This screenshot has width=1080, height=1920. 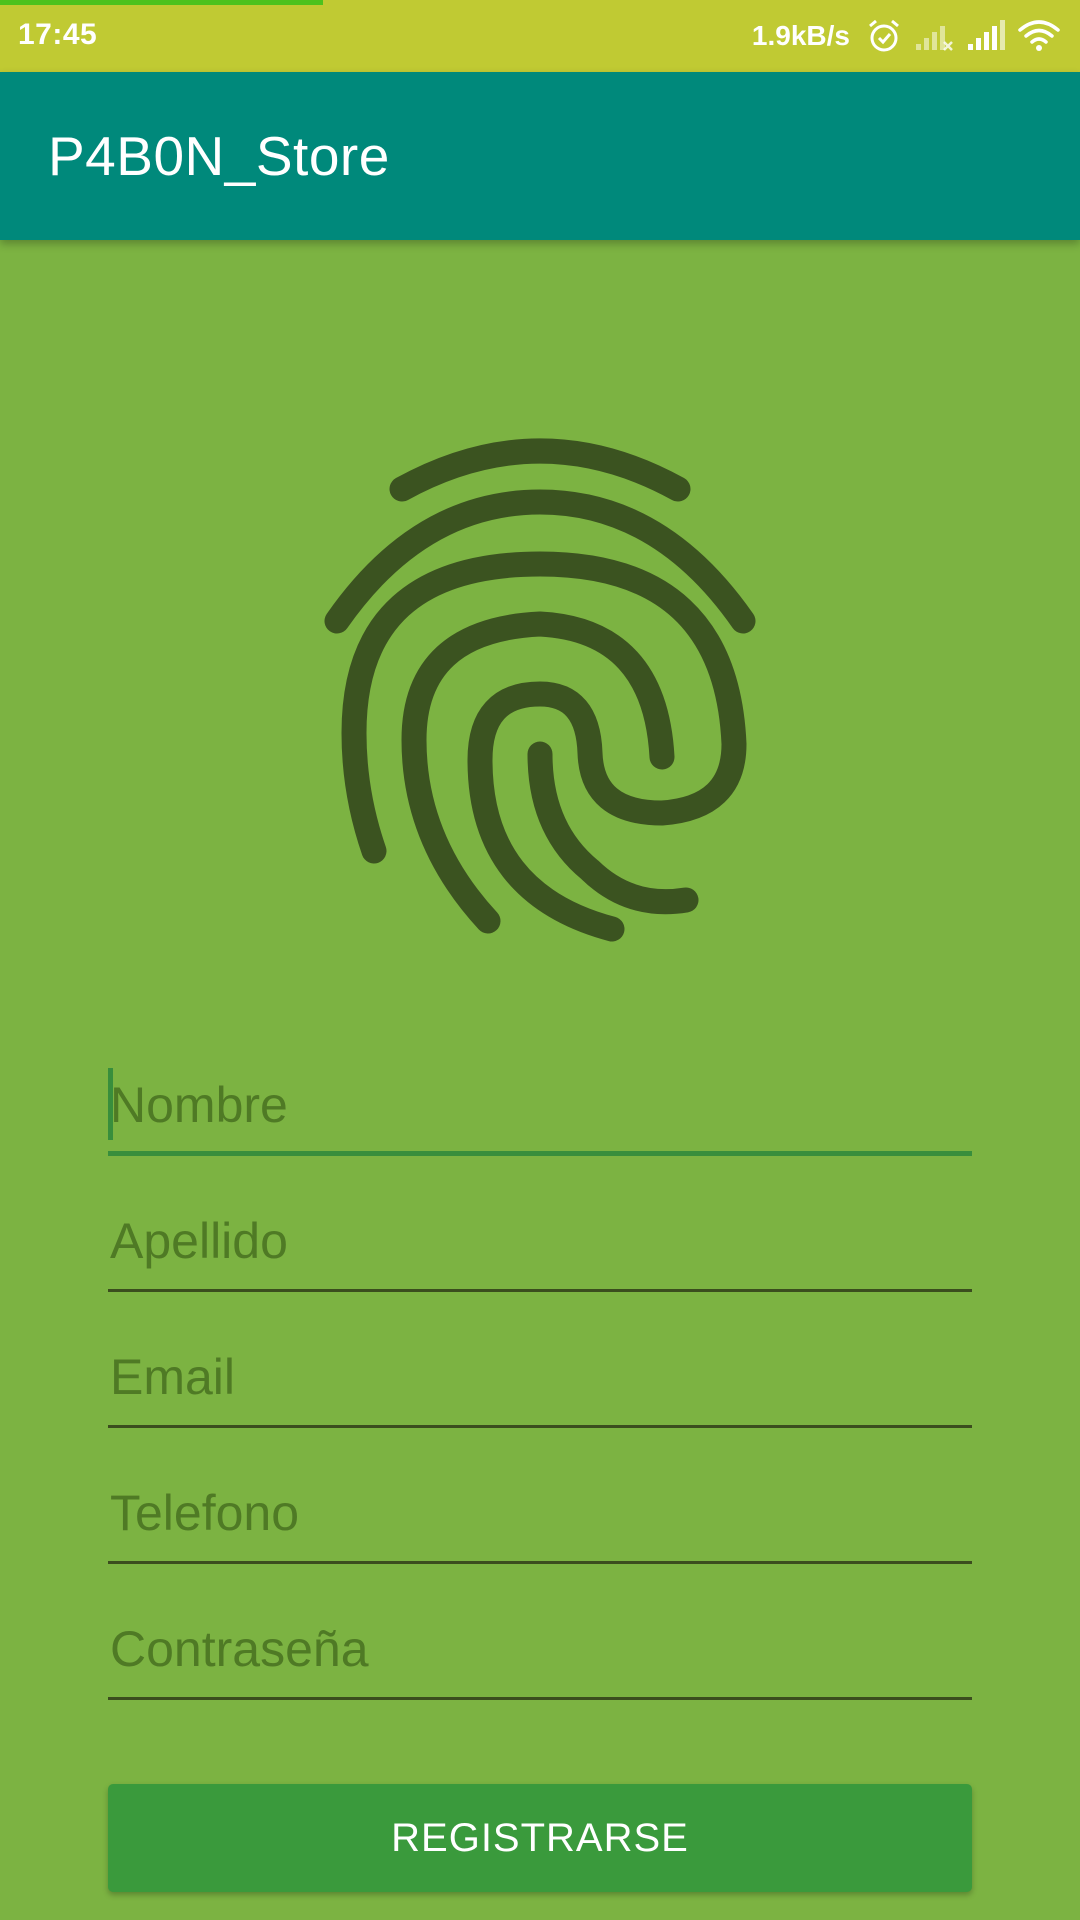 I want to click on nombre-underline, so click(x=540, y=1153).